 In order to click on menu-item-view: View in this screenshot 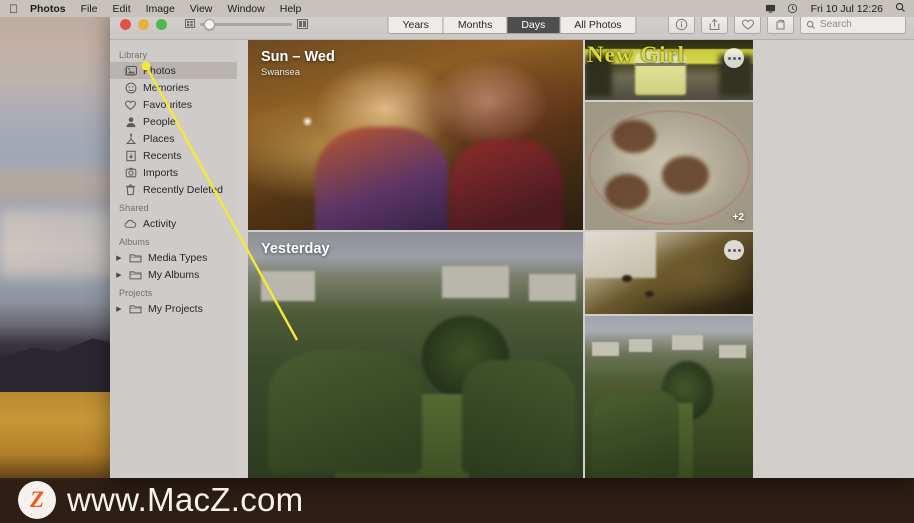, I will do `click(201, 9)`.